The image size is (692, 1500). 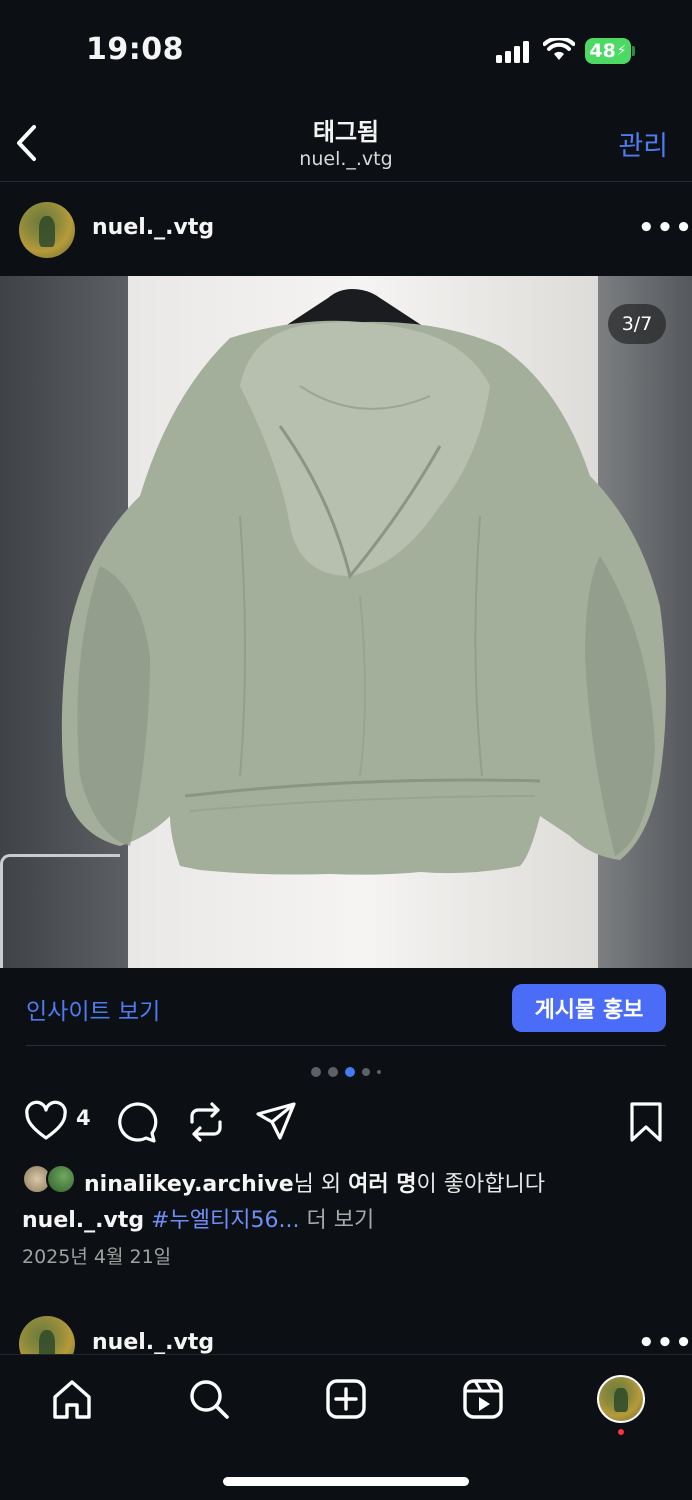 I want to click on nav-bar: 태그됨 nuel._.vtg 관리, so click(x=346, y=141).